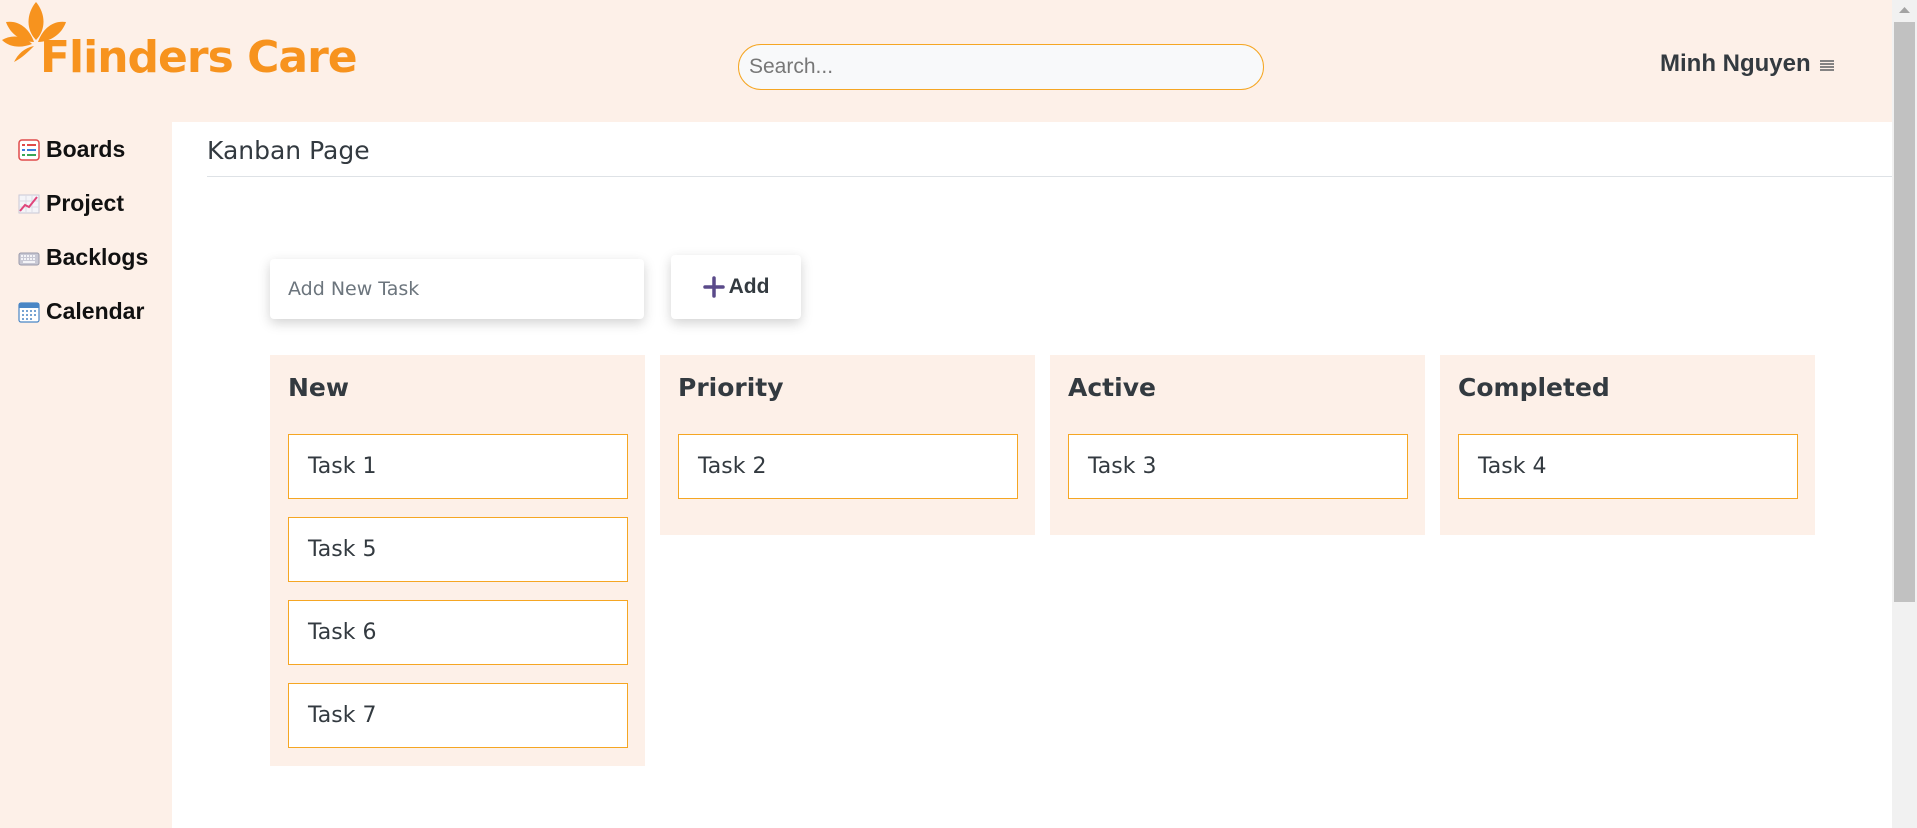  I want to click on column-title: Priority, so click(731, 387).